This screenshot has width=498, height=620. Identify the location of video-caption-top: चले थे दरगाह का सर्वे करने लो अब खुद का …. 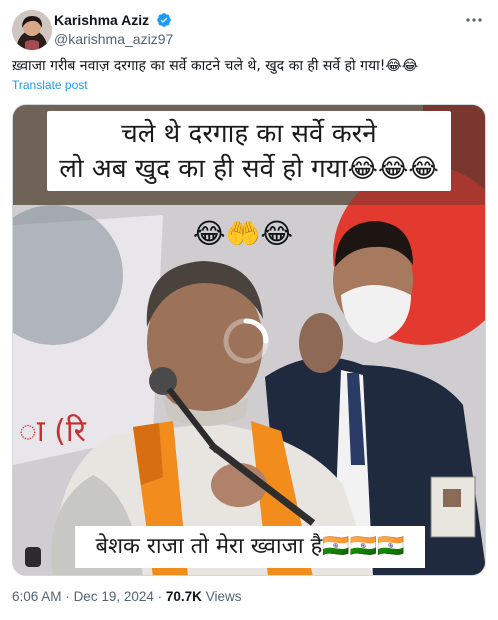
(249, 151).